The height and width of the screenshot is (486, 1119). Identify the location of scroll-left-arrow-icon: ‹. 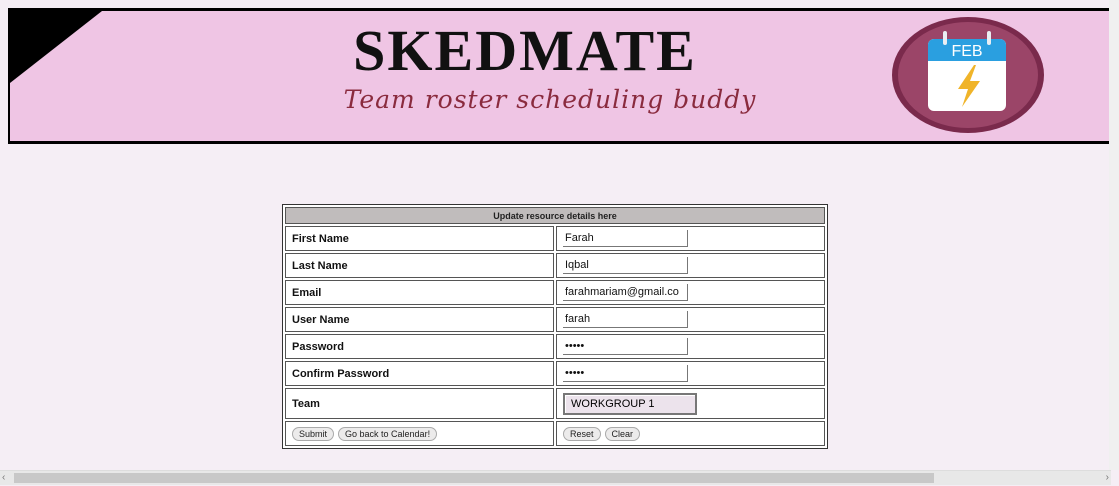
(3, 477).